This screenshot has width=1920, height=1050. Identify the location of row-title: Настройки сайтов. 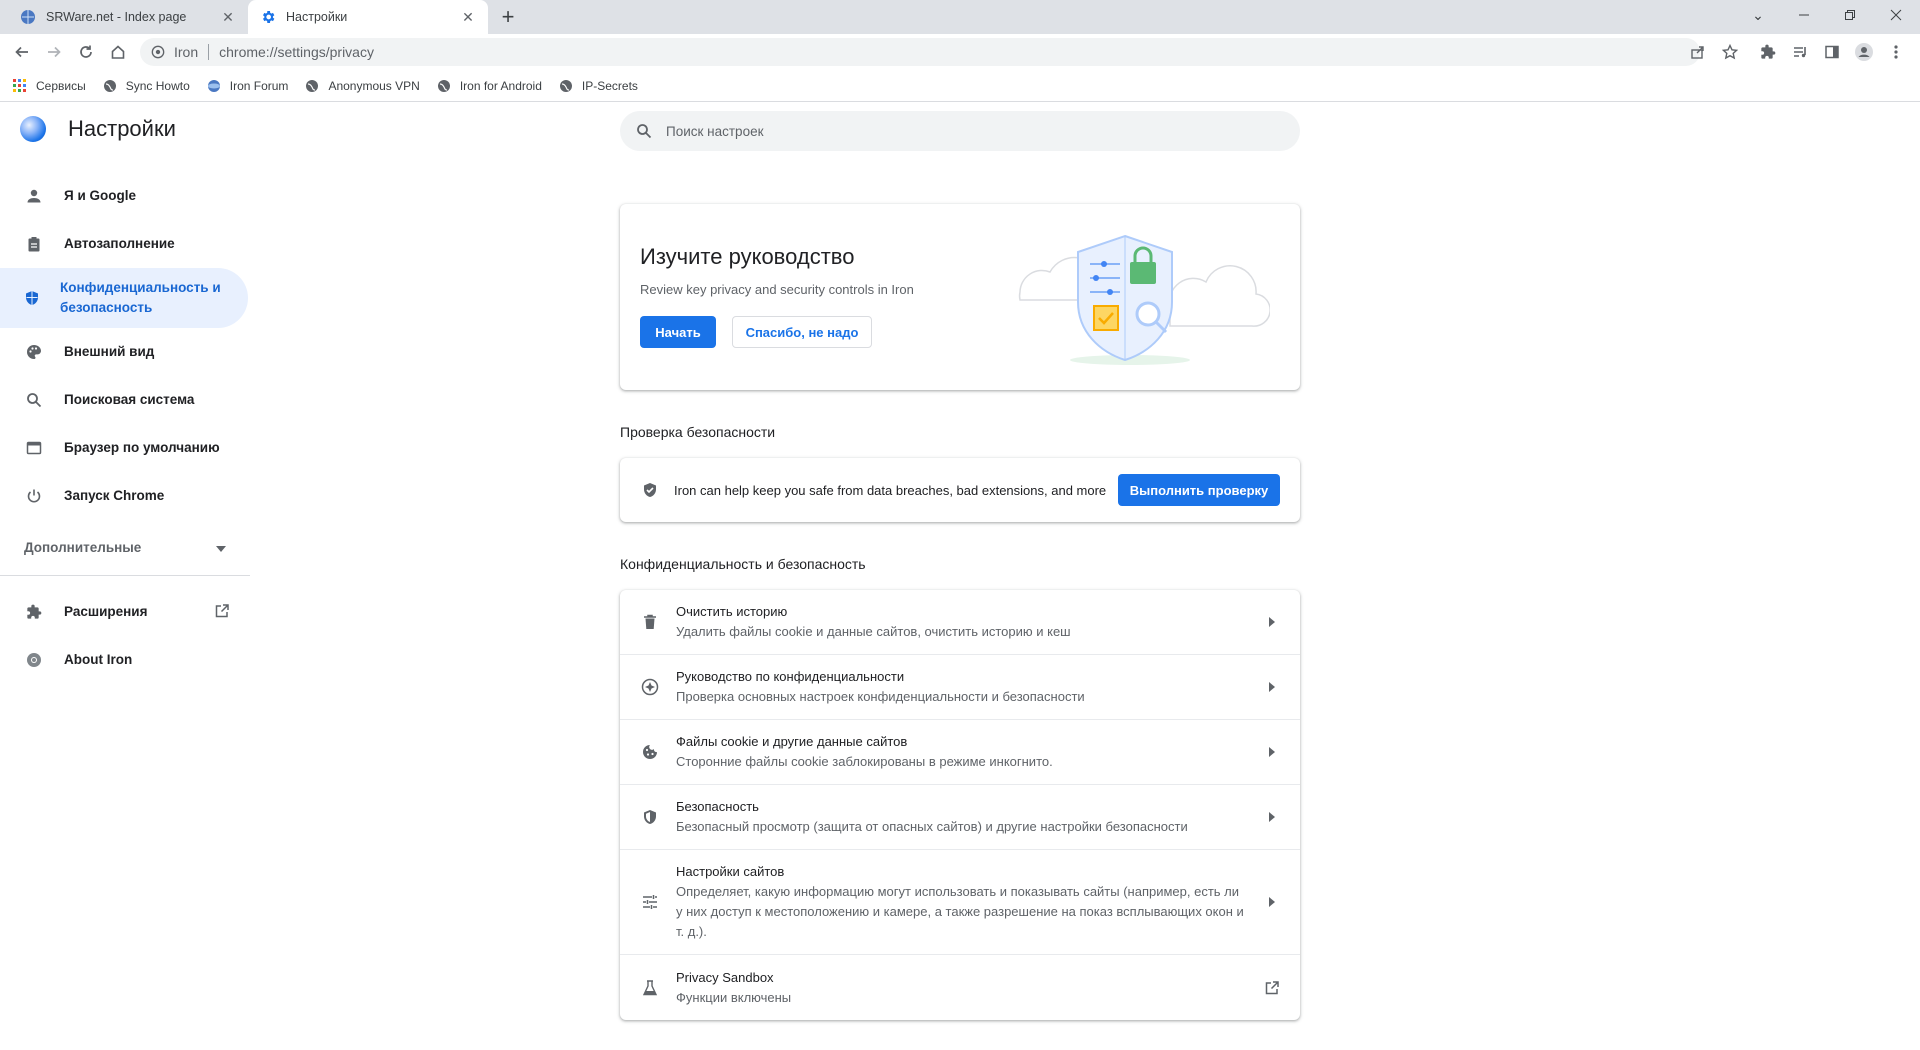
(730, 871).